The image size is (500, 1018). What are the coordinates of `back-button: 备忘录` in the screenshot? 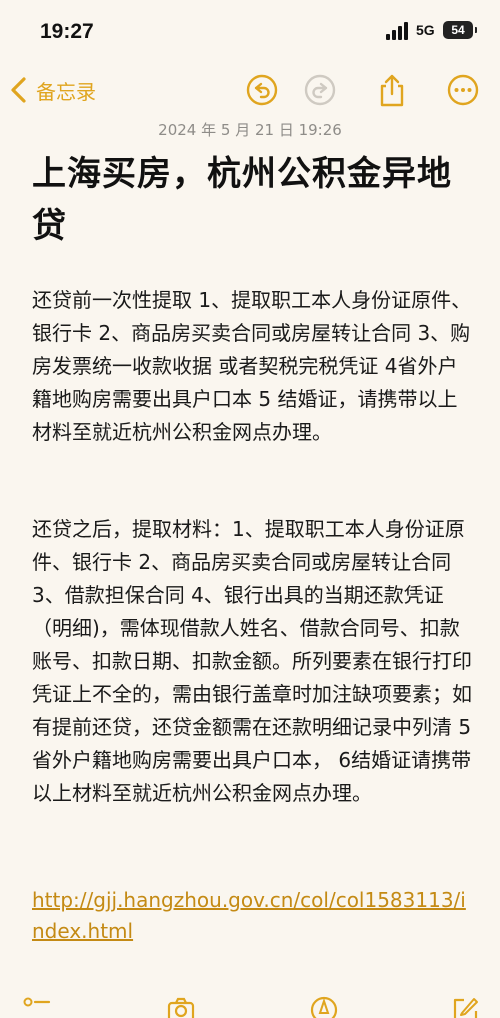 It's located at (52, 90).